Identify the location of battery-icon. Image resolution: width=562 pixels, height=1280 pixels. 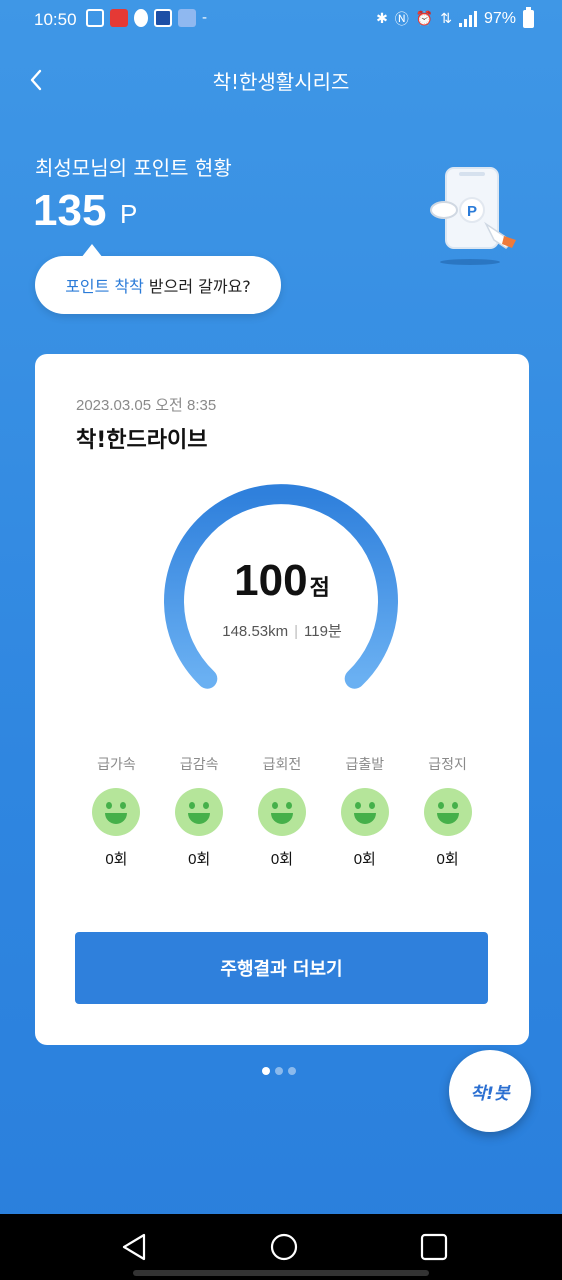
(528, 17).